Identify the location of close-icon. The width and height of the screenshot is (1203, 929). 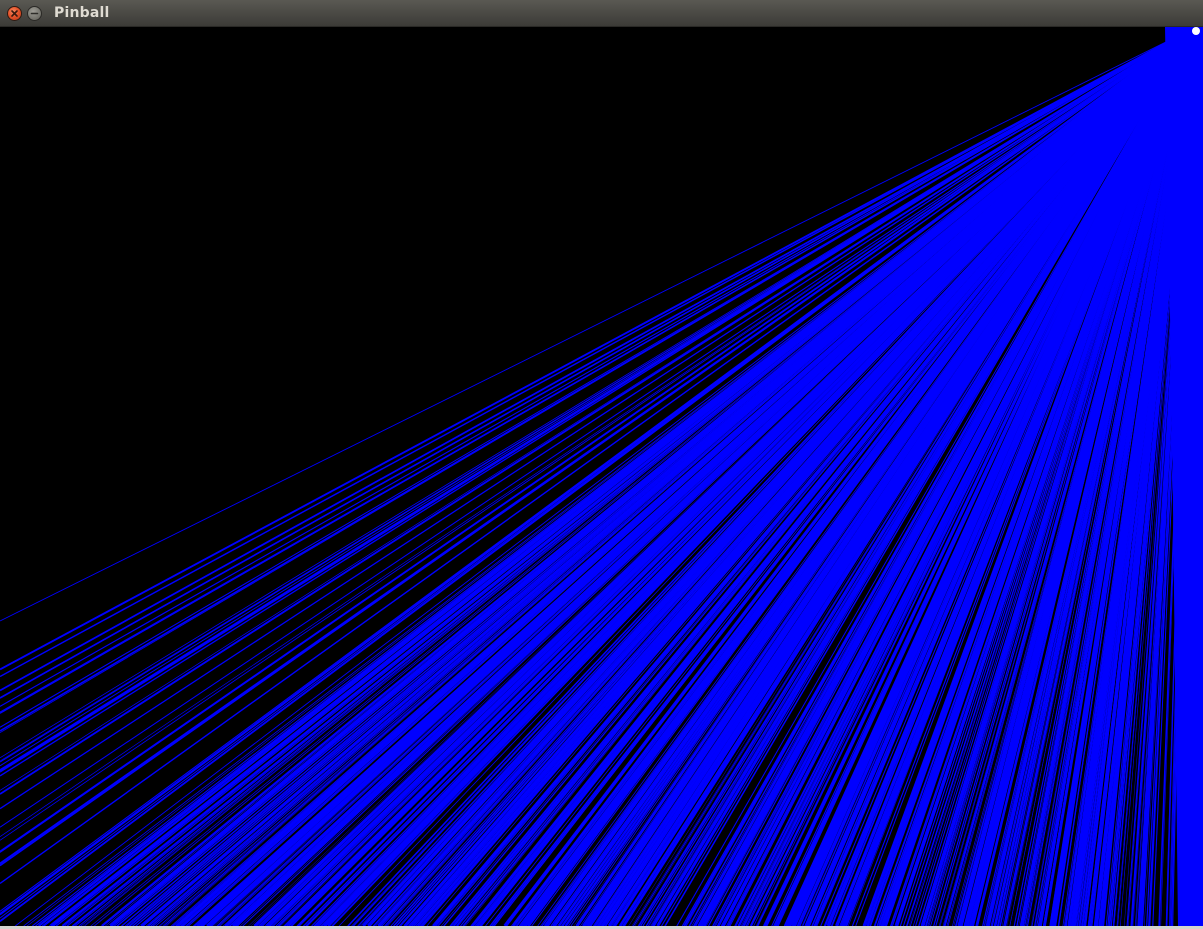
(14, 13).